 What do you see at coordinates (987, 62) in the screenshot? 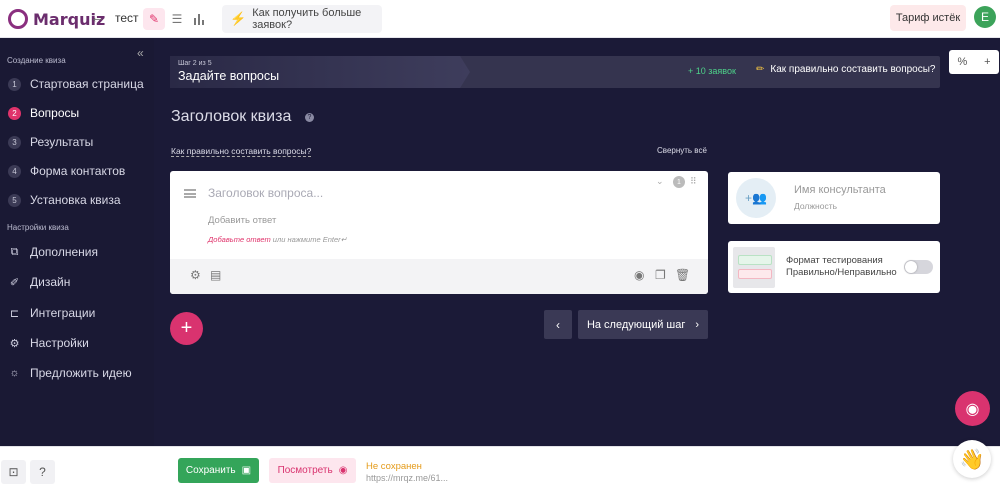
I see `plus-icon: +` at bounding box center [987, 62].